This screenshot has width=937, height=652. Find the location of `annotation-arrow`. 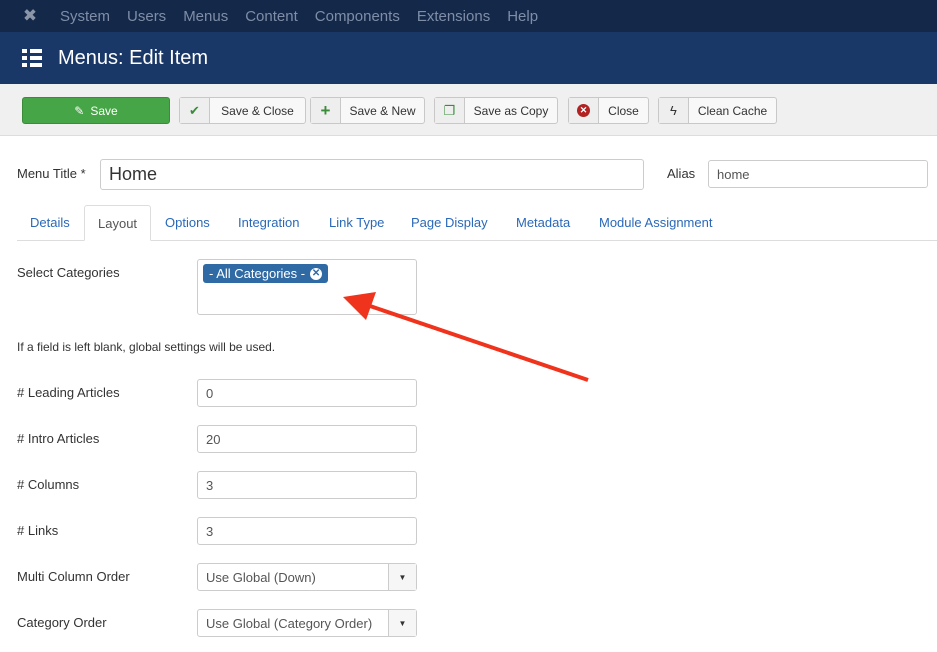

annotation-arrow is located at coordinates (466, 337).